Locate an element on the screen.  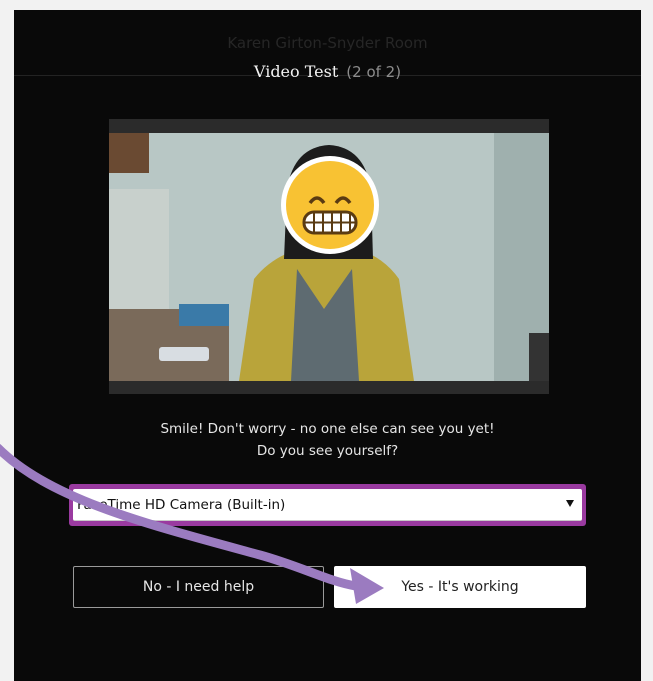
camera-select: FaceTime HD Camera (Built-in) is located at coordinates (327, 505).